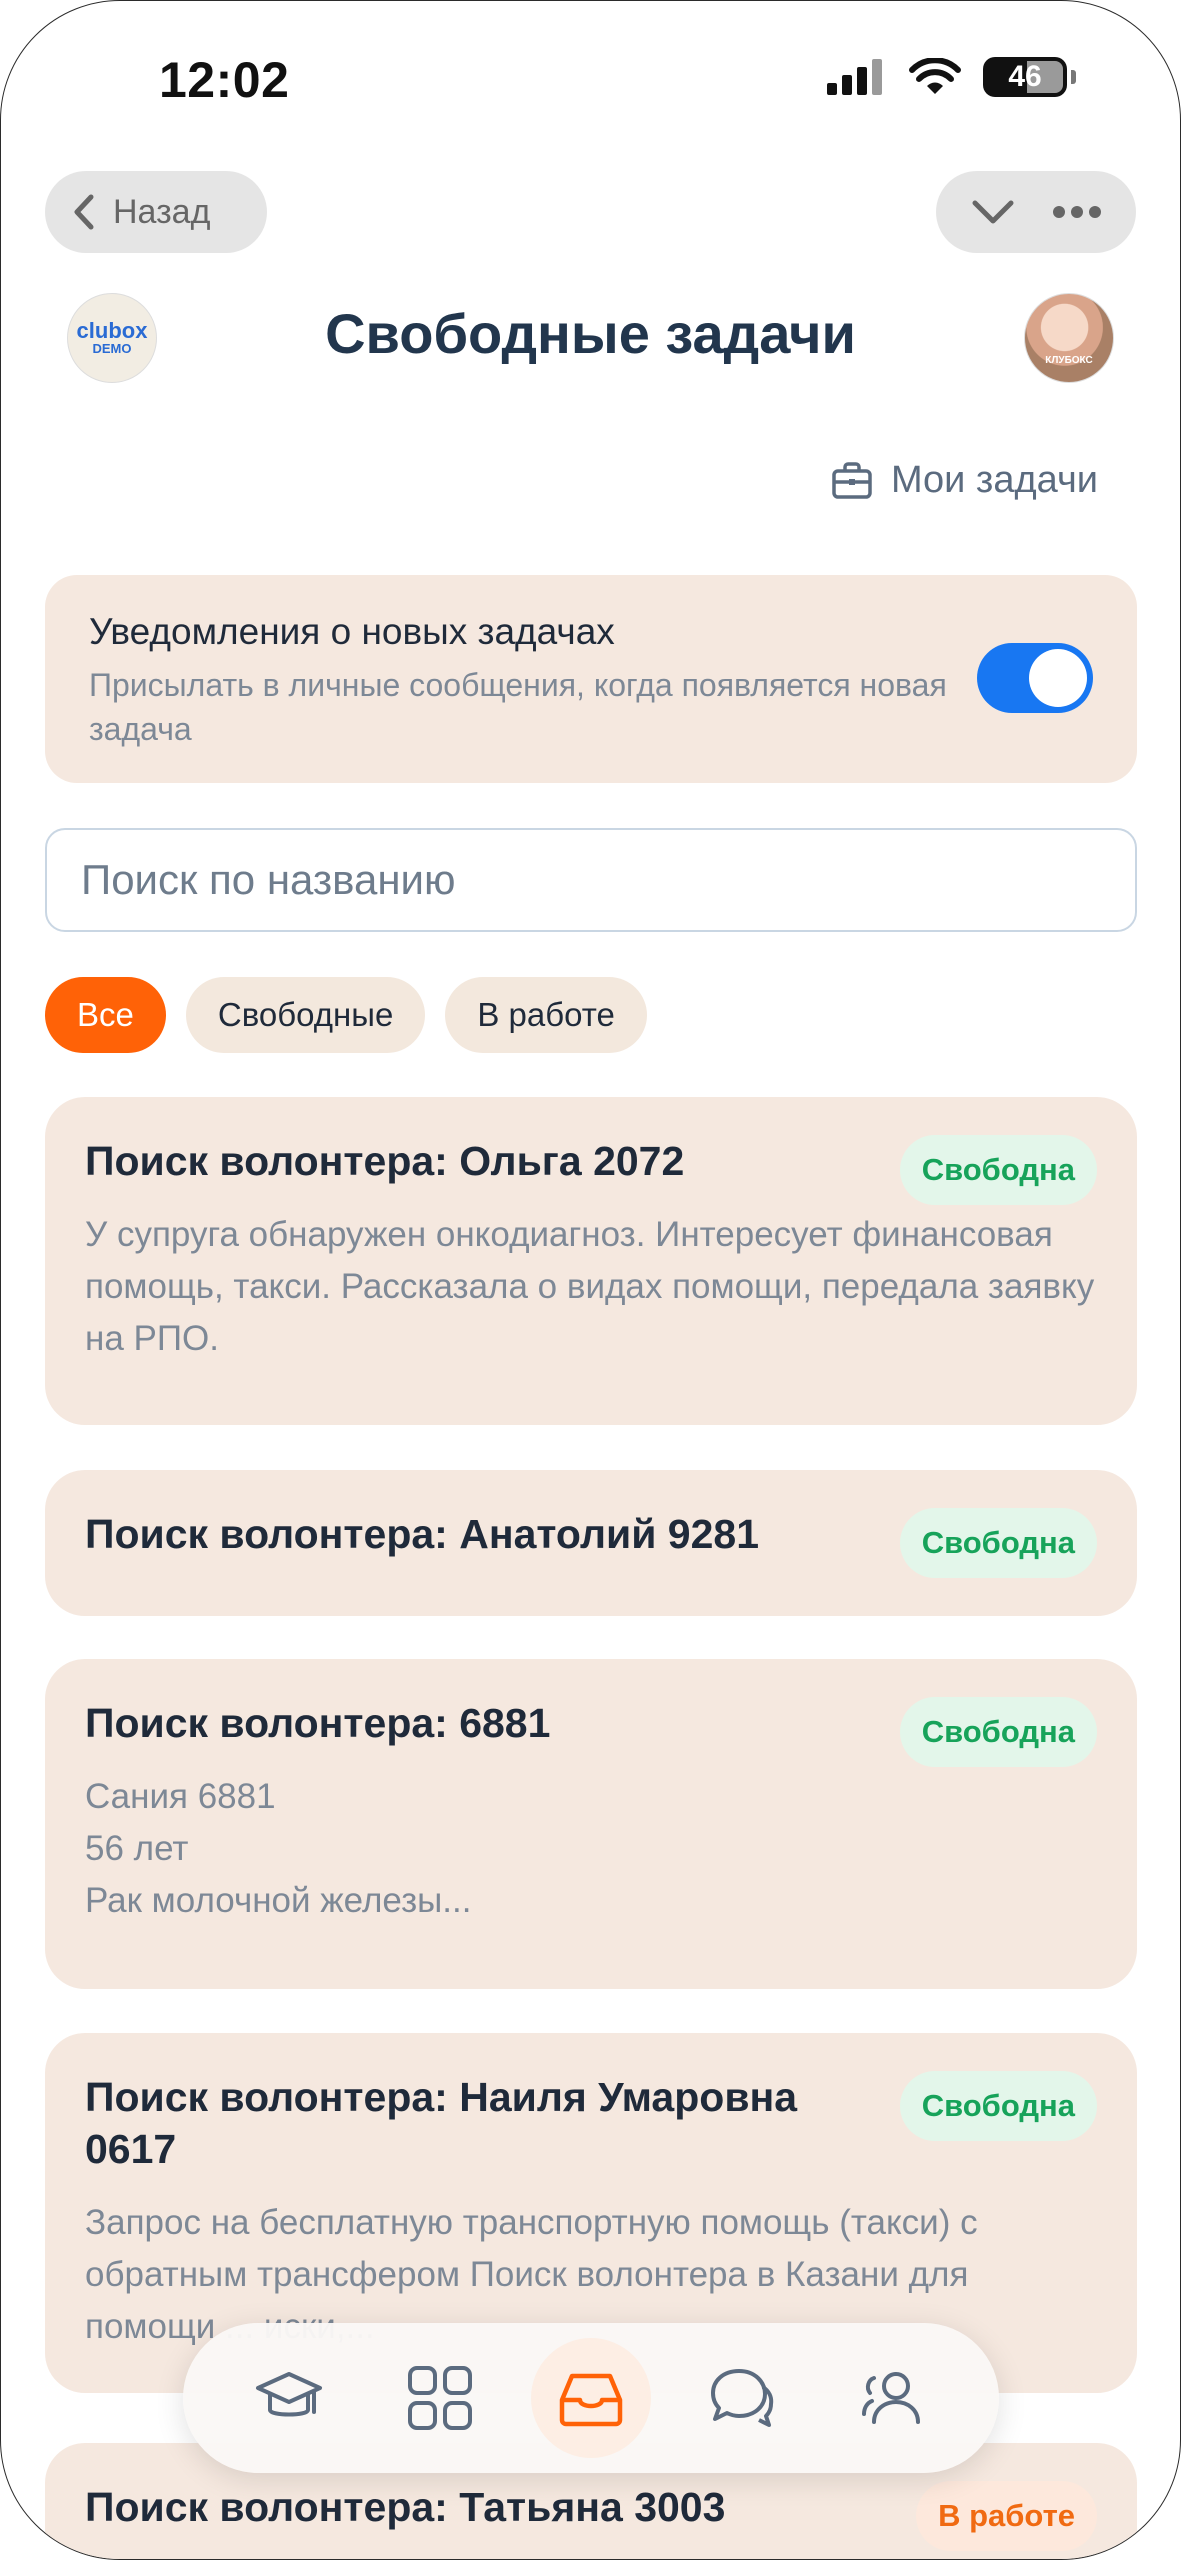 The height and width of the screenshot is (2560, 1181). Describe the element at coordinates (852, 480) in the screenshot. I see `briefcase-icon` at that location.